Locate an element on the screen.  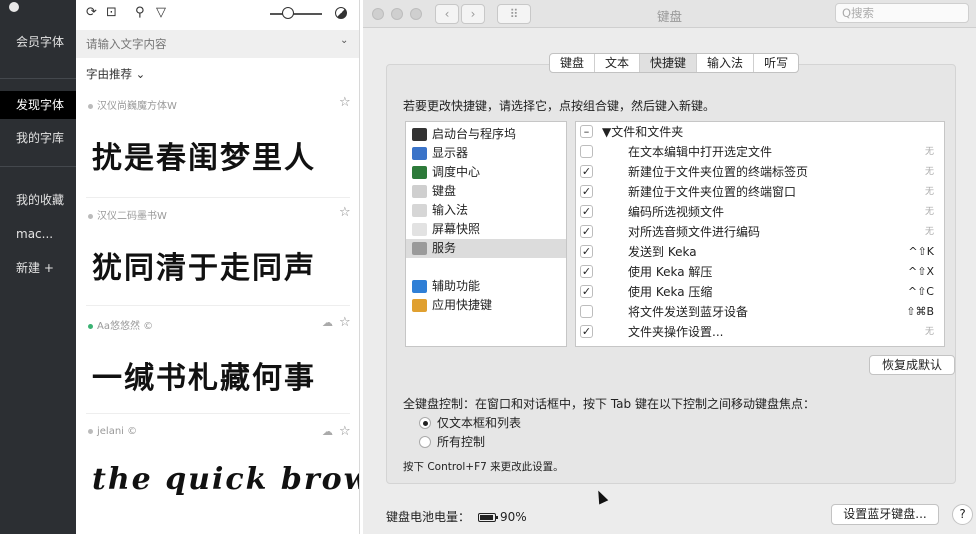
font-name: Aa悠悠然 © is located at coordinates (120, 324).